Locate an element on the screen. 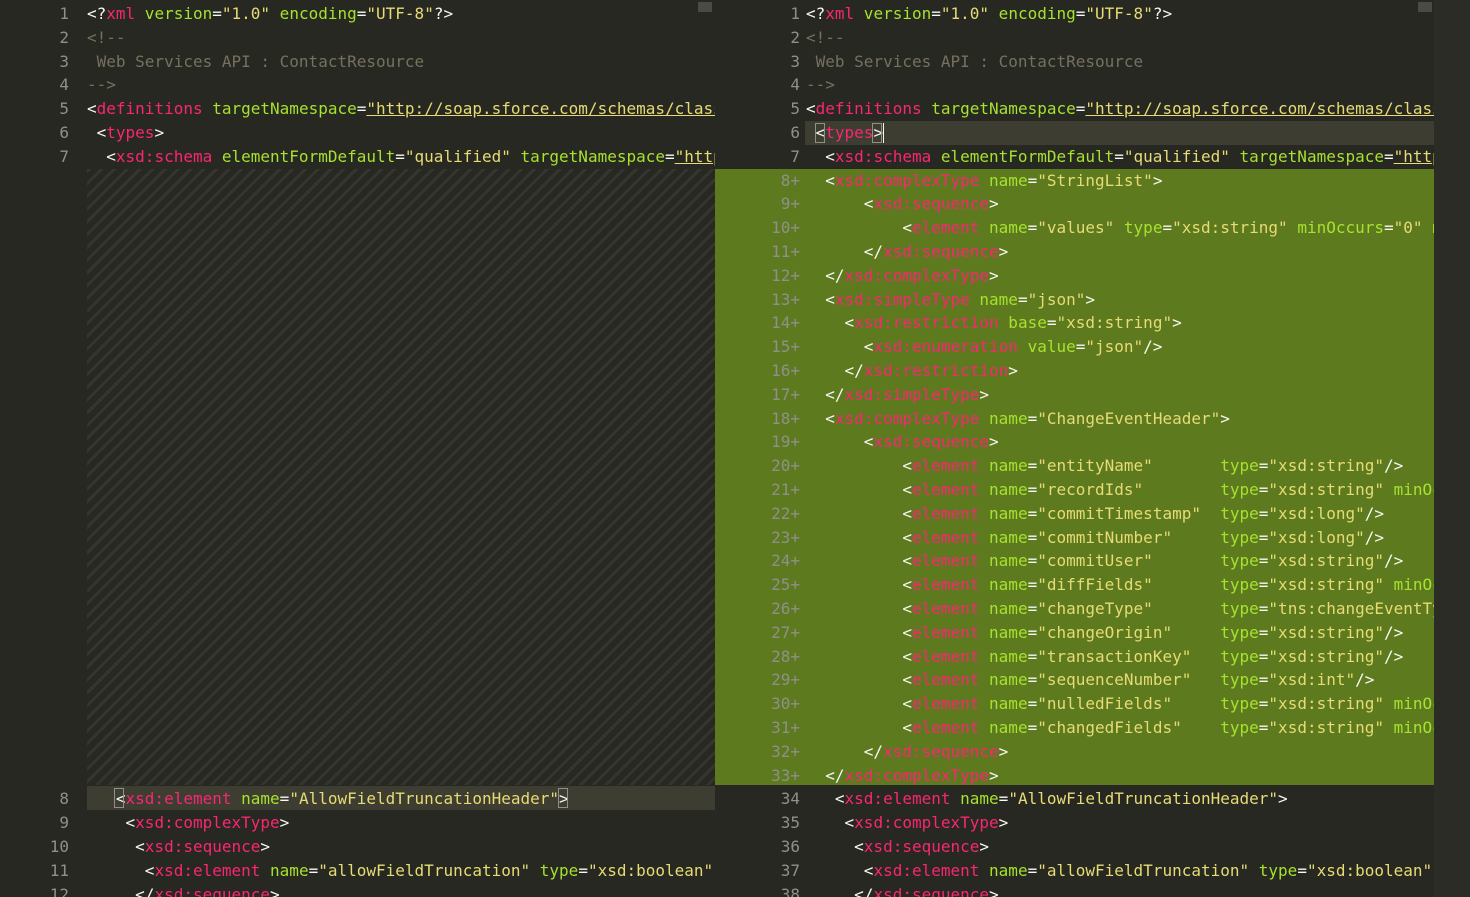 The width and height of the screenshot is (1470, 897). code-token: <!-- is located at coordinates (825, 37).